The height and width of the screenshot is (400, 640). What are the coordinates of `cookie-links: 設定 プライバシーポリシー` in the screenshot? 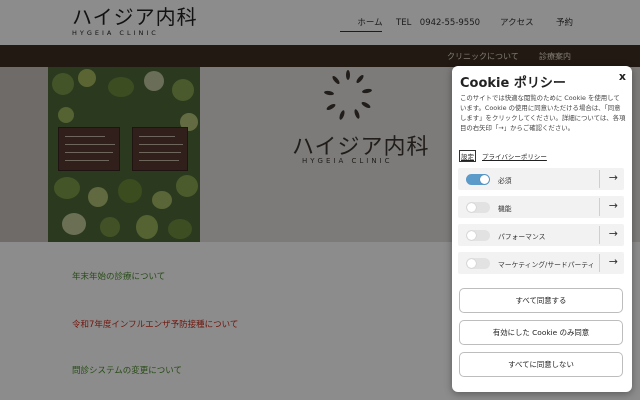 It's located at (503, 156).